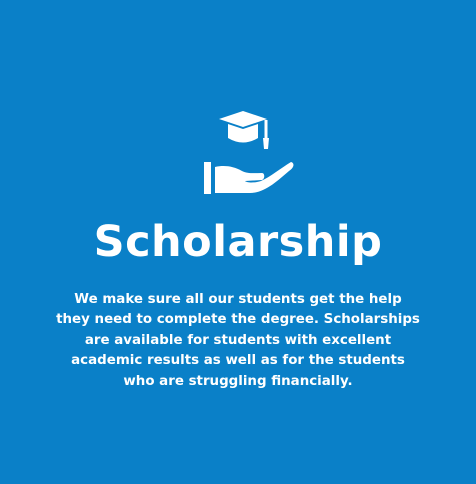 Image resolution: width=476 pixels, height=484 pixels. I want to click on card-title: Scholarship, so click(238, 242).